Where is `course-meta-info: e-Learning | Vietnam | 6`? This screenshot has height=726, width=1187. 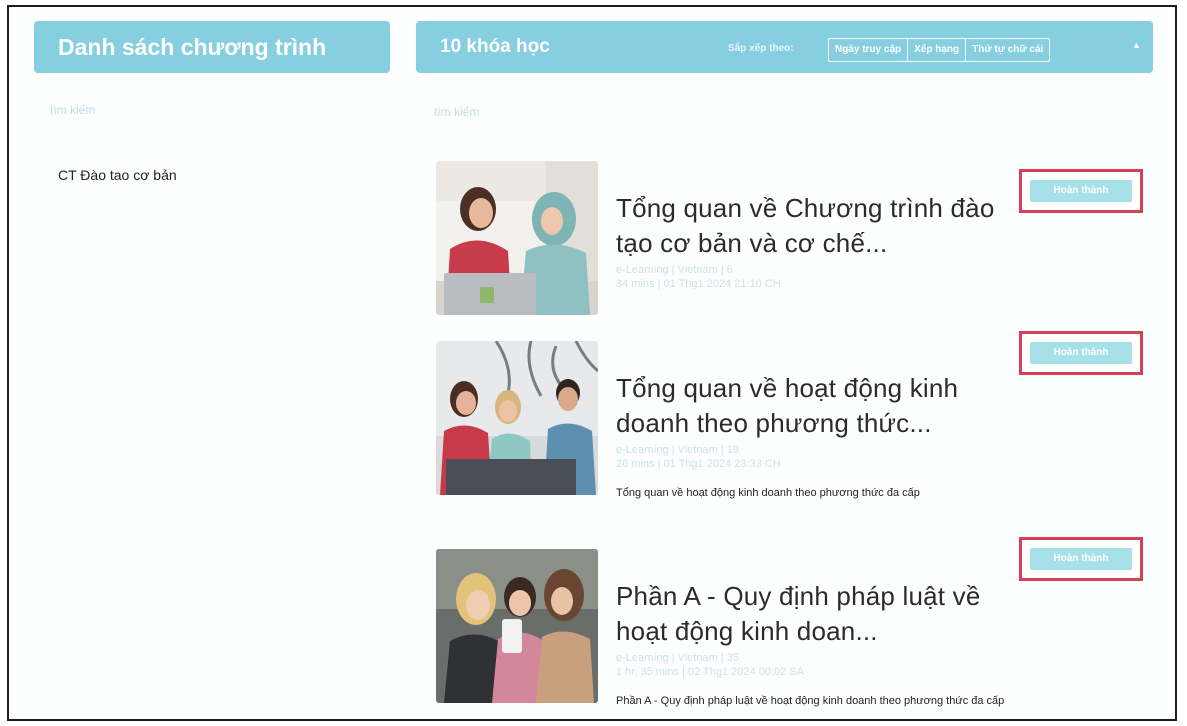 course-meta-info: e-Learning | Vietnam | 6 is located at coordinates (674, 270).